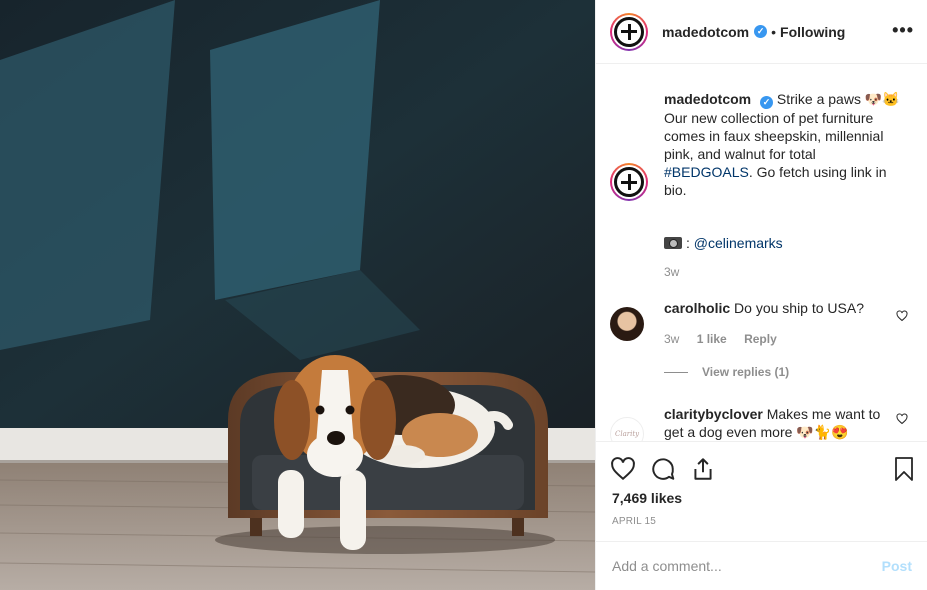 This screenshot has width=927, height=590. I want to click on post-header: madedotcom ✓ • Following •••, so click(761, 32).